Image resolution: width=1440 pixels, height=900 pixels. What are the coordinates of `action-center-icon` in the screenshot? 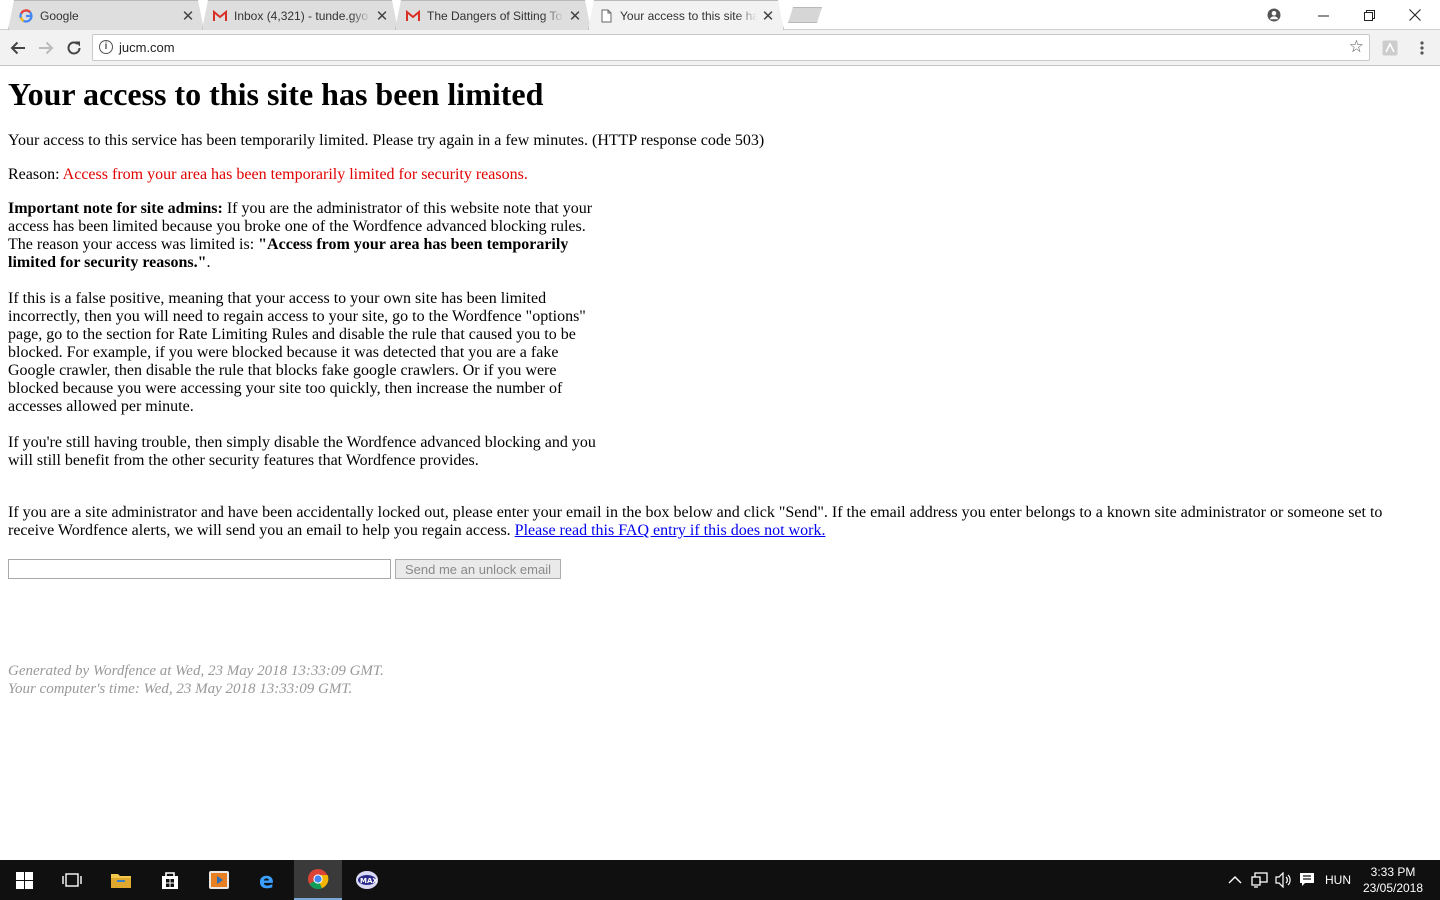 It's located at (1307, 880).